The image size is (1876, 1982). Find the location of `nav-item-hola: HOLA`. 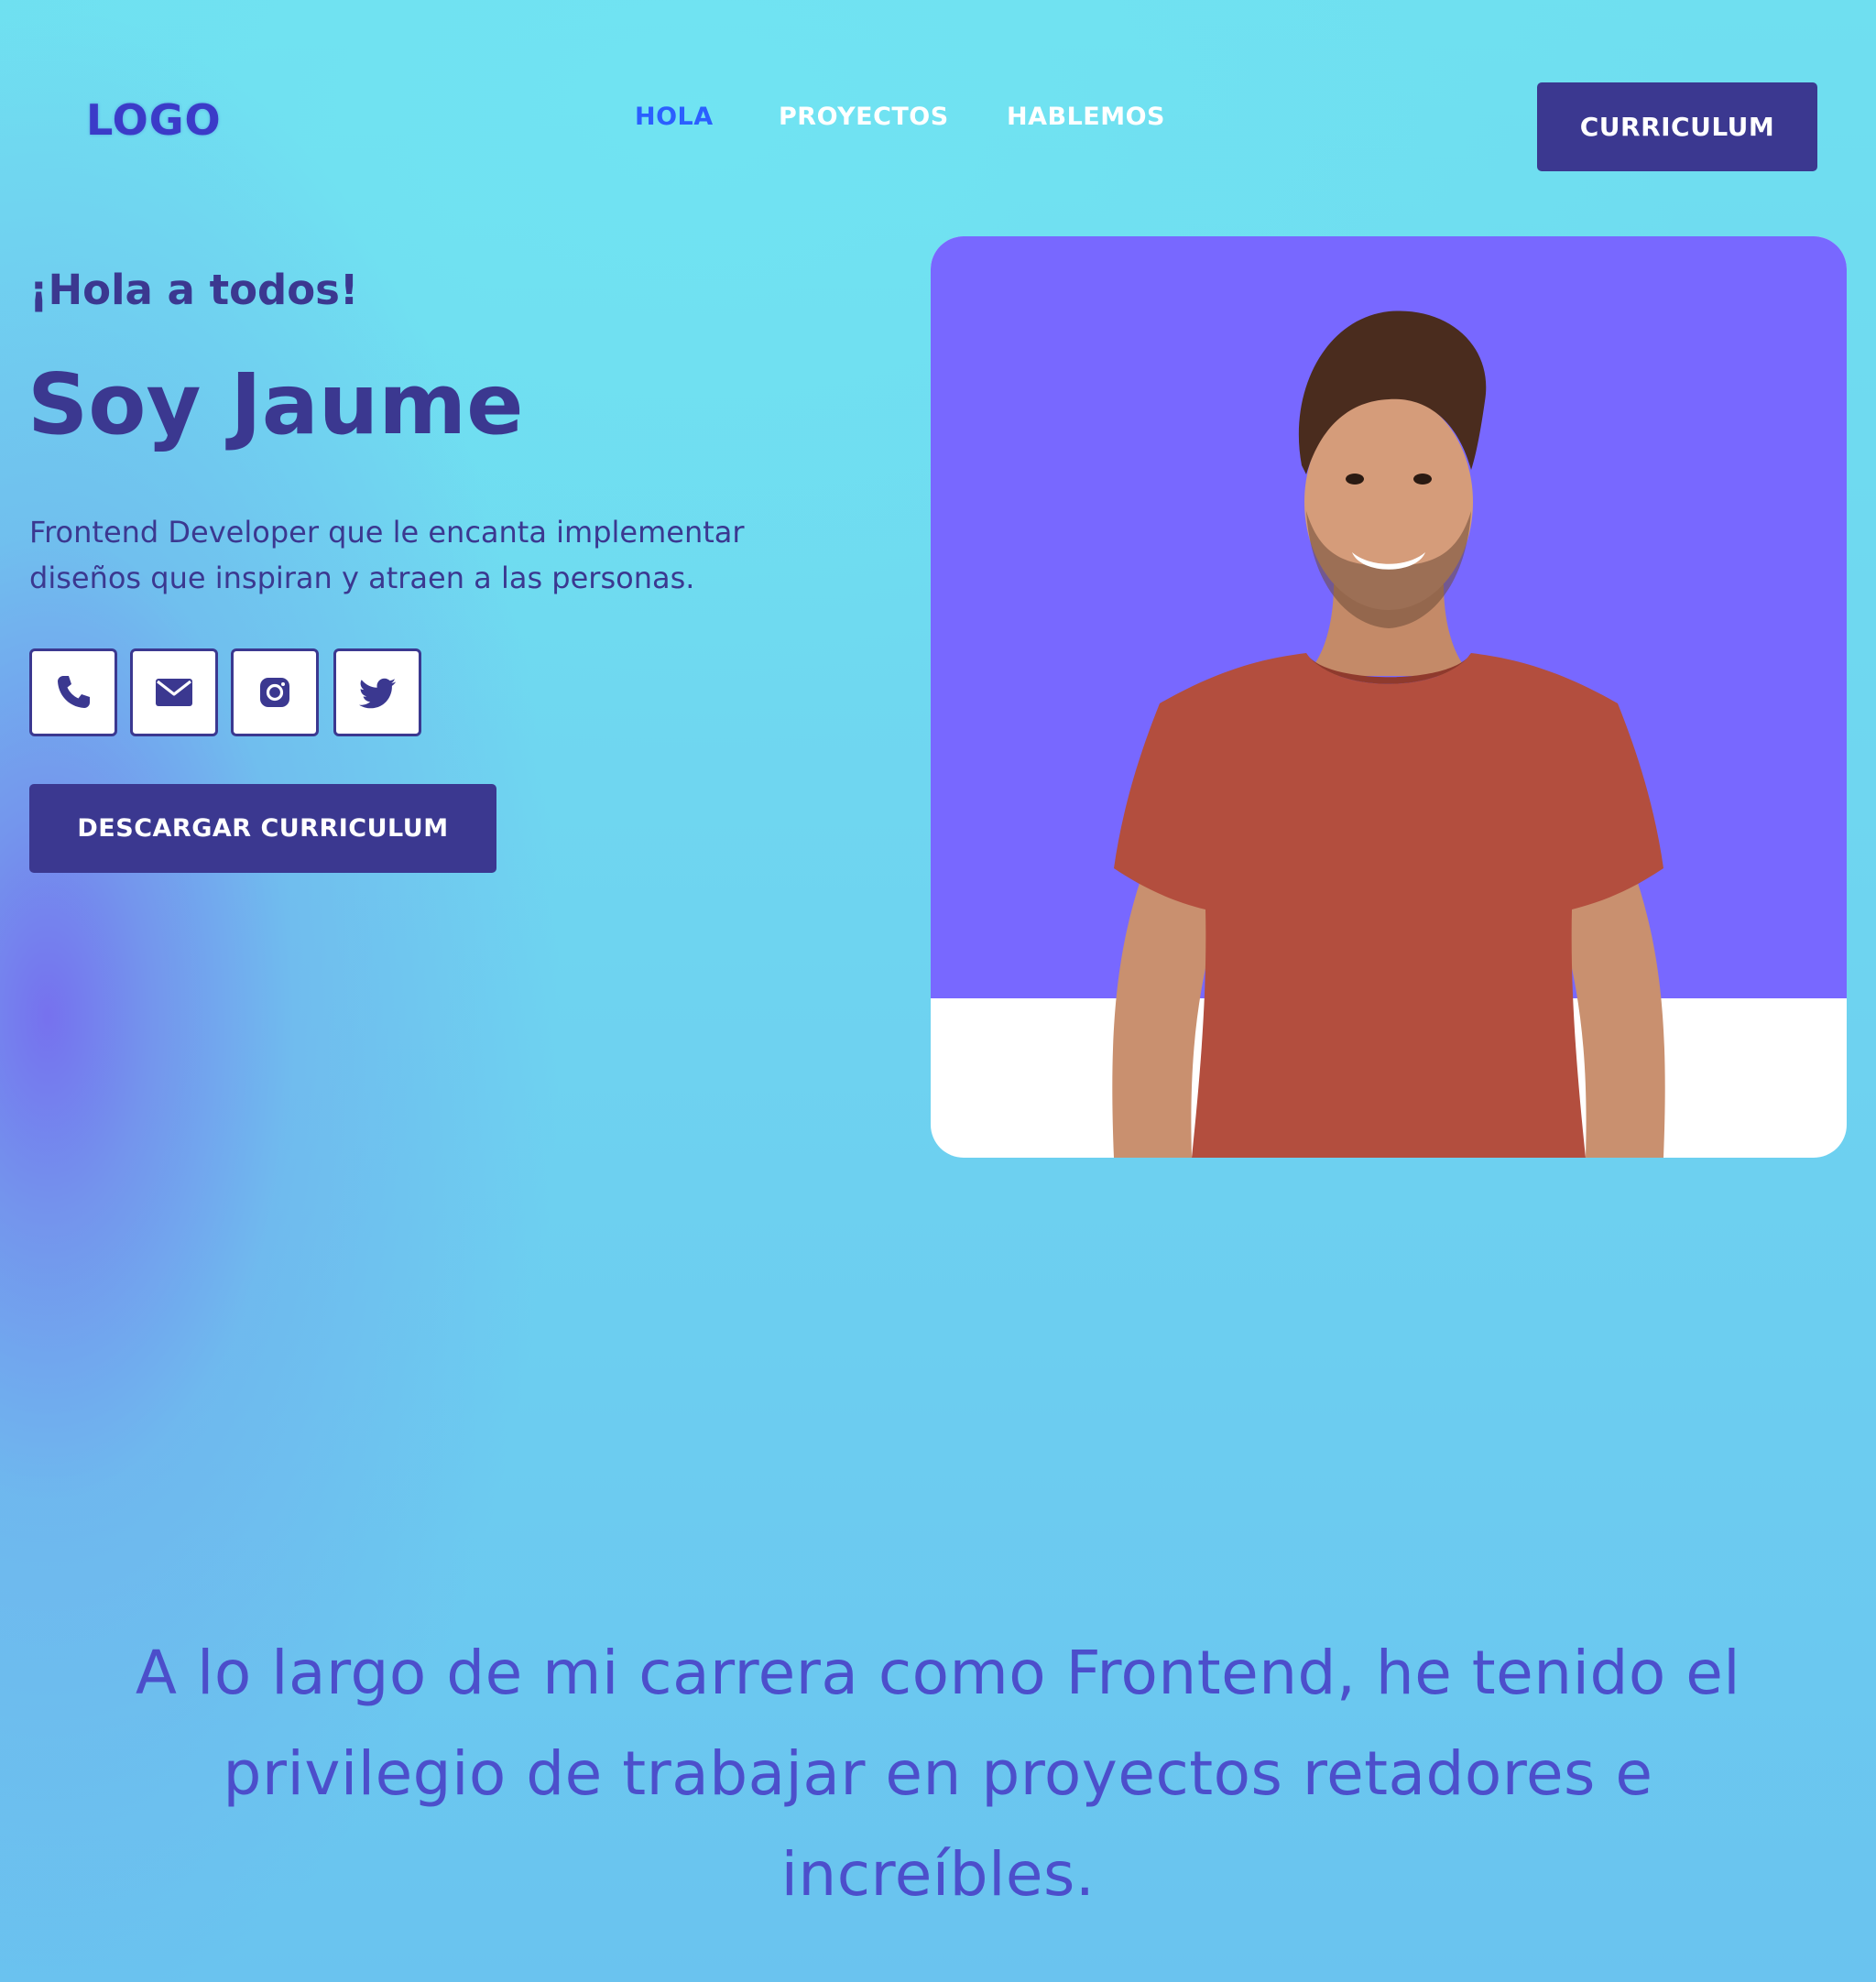

nav-item-hola: HOLA is located at coordinates (674, 117).